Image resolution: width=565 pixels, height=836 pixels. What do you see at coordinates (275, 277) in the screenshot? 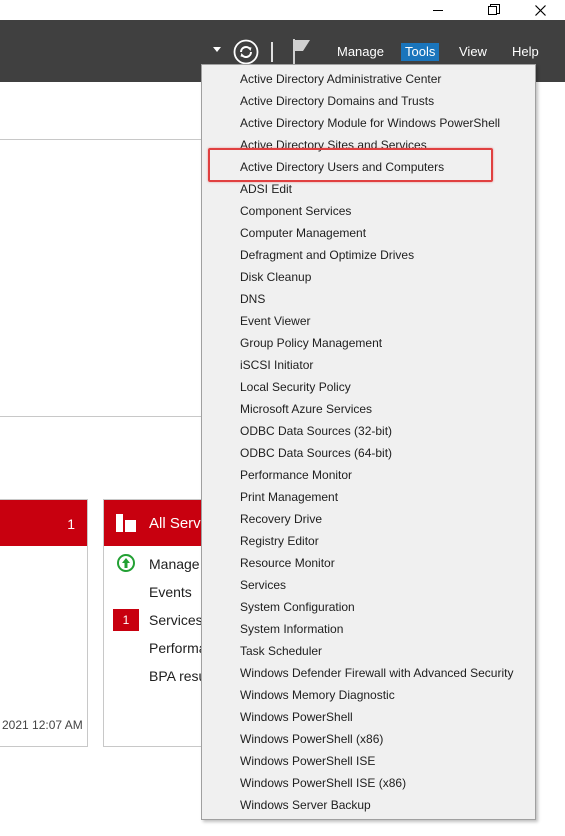
I see `menu-item-disk-cleanup: Disk Cleanup` at bounding box center [275, 277].